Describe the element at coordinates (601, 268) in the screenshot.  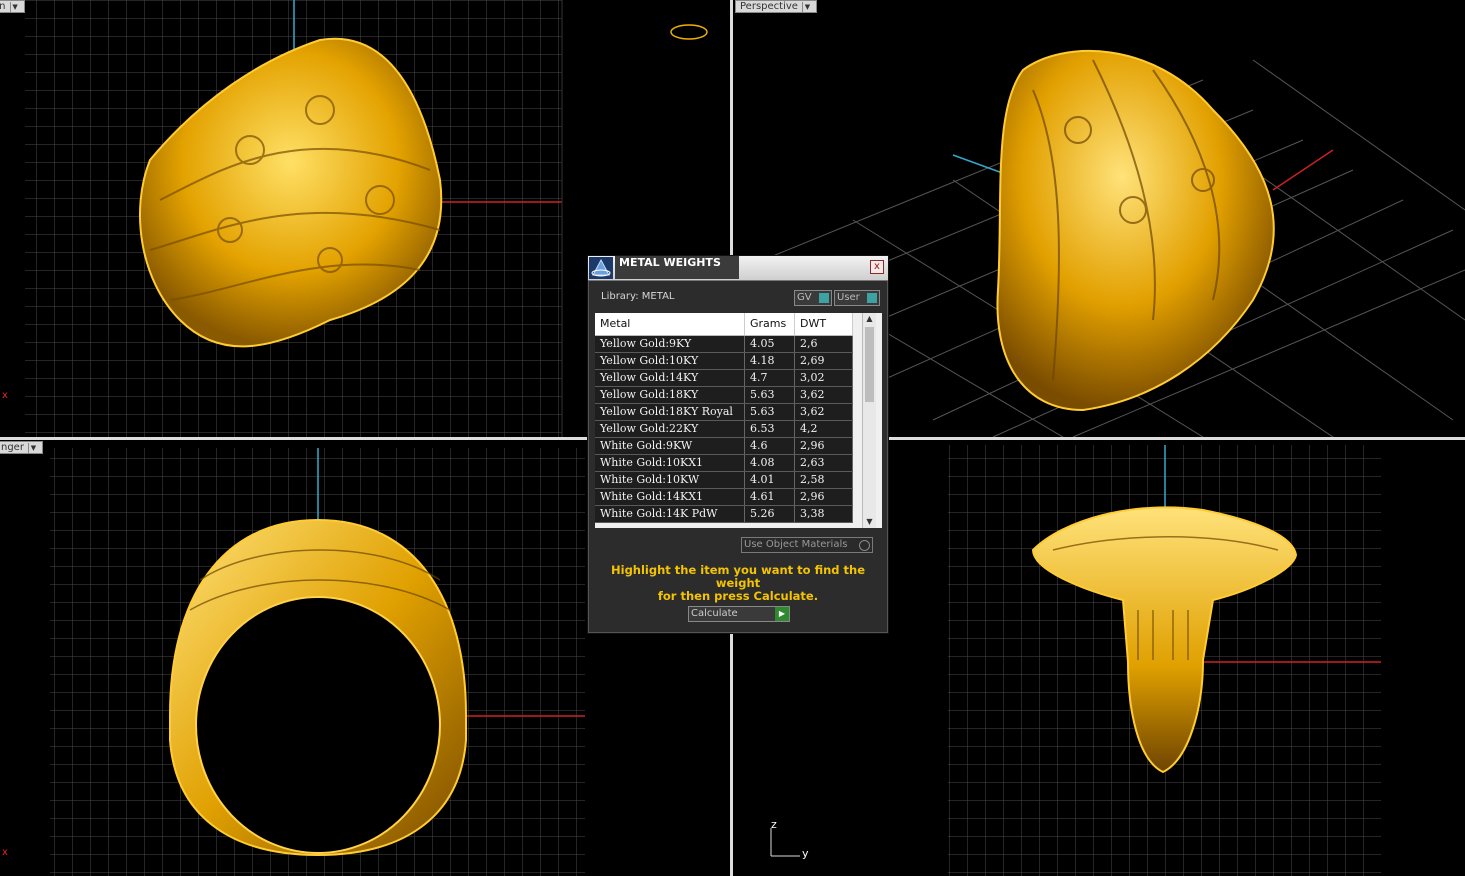
I see `app-logo-icon` at that location.